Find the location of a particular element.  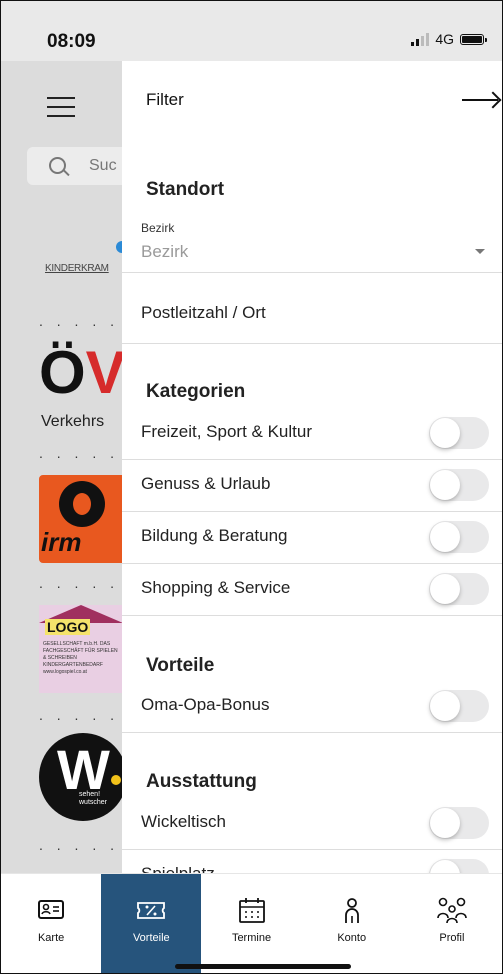

tab-vorteile: Vorteile is located at coordinates (151, 923).